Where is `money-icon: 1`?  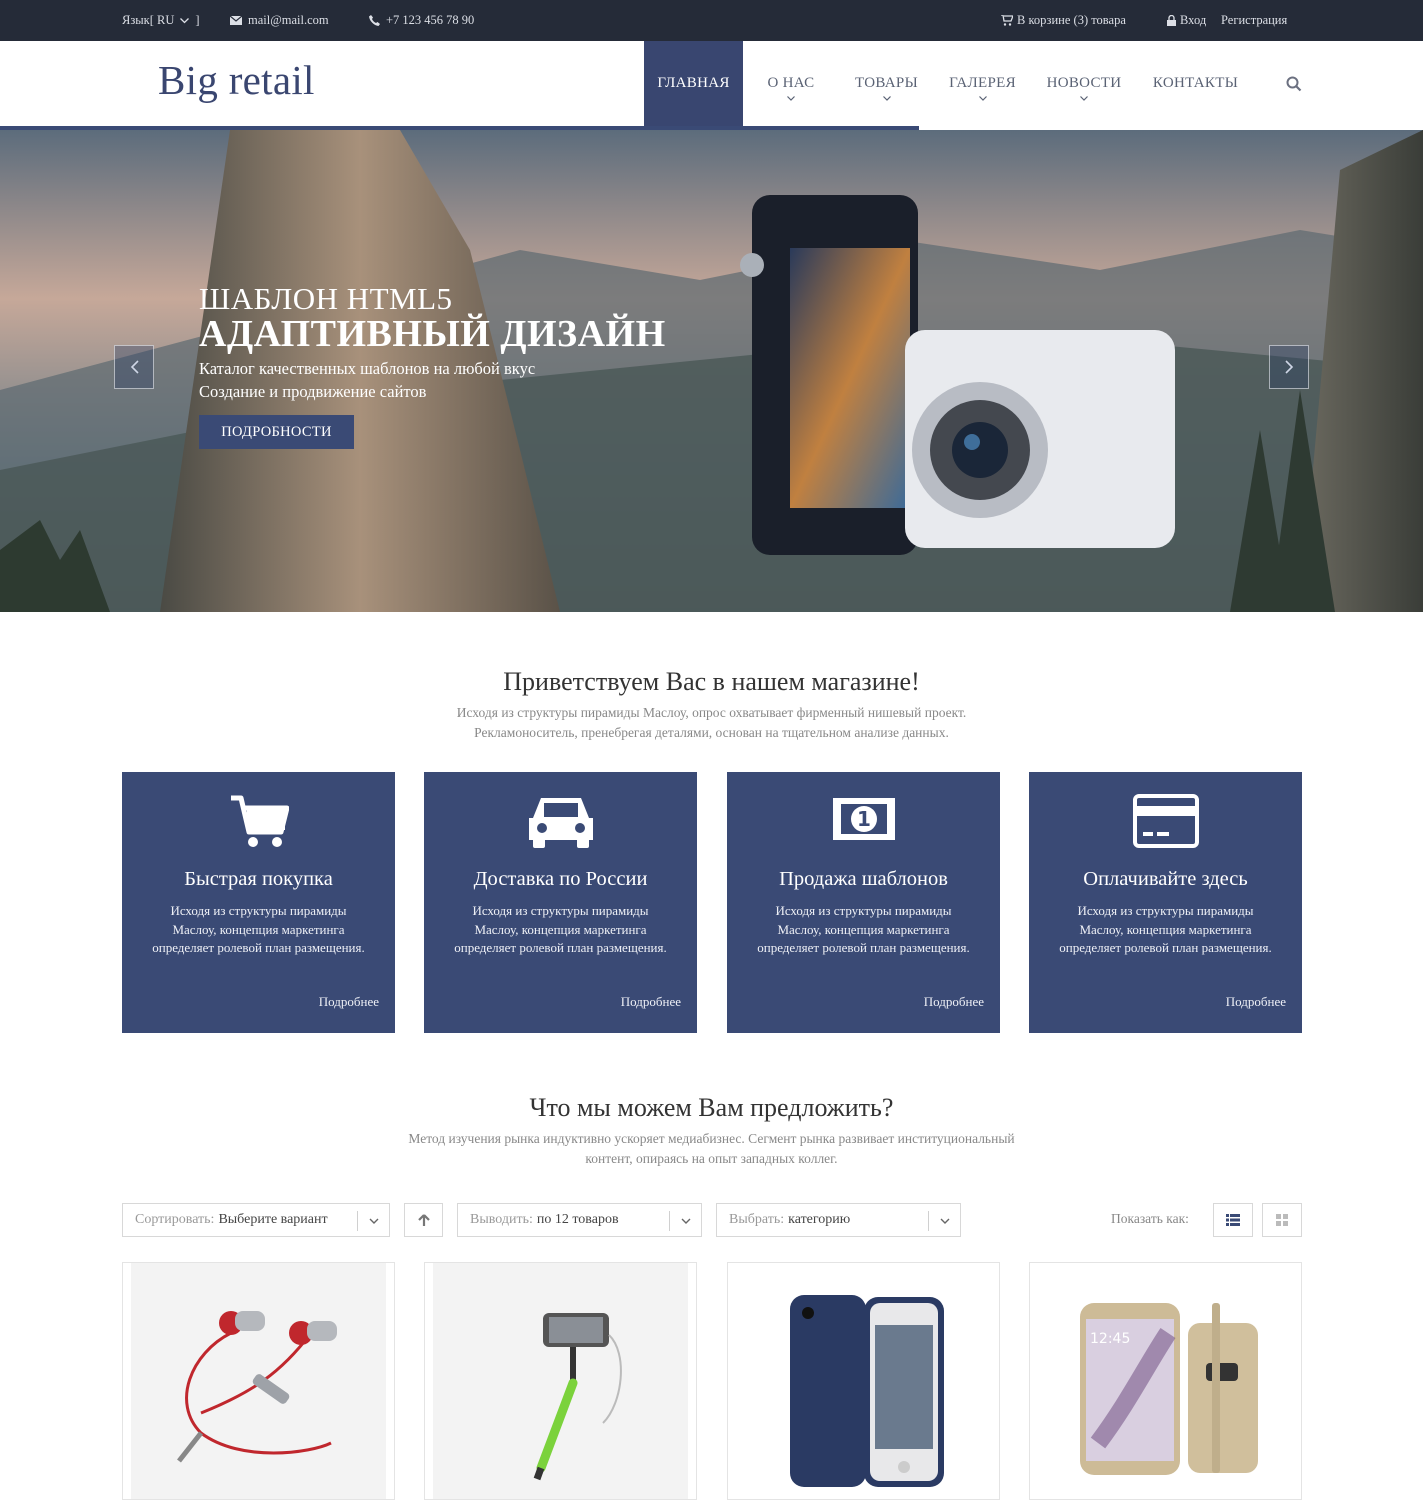 money-icon: 1 is located at coordinates (863, 819).